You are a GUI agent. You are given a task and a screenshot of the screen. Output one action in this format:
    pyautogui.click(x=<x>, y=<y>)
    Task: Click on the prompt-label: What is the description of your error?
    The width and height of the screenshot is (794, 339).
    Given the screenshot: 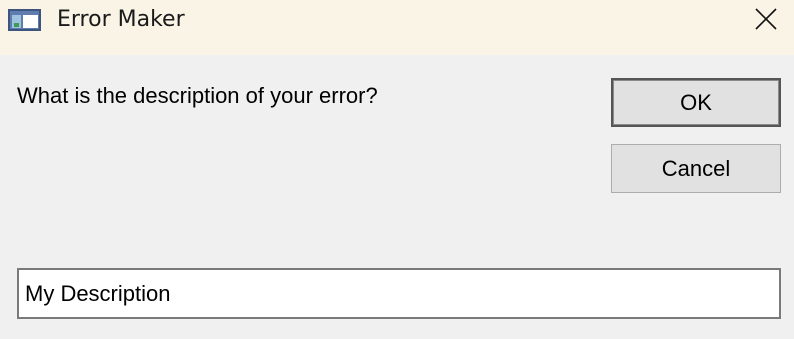 What is the action you would take?
    pyautogui.click(x=197, y=95)
    